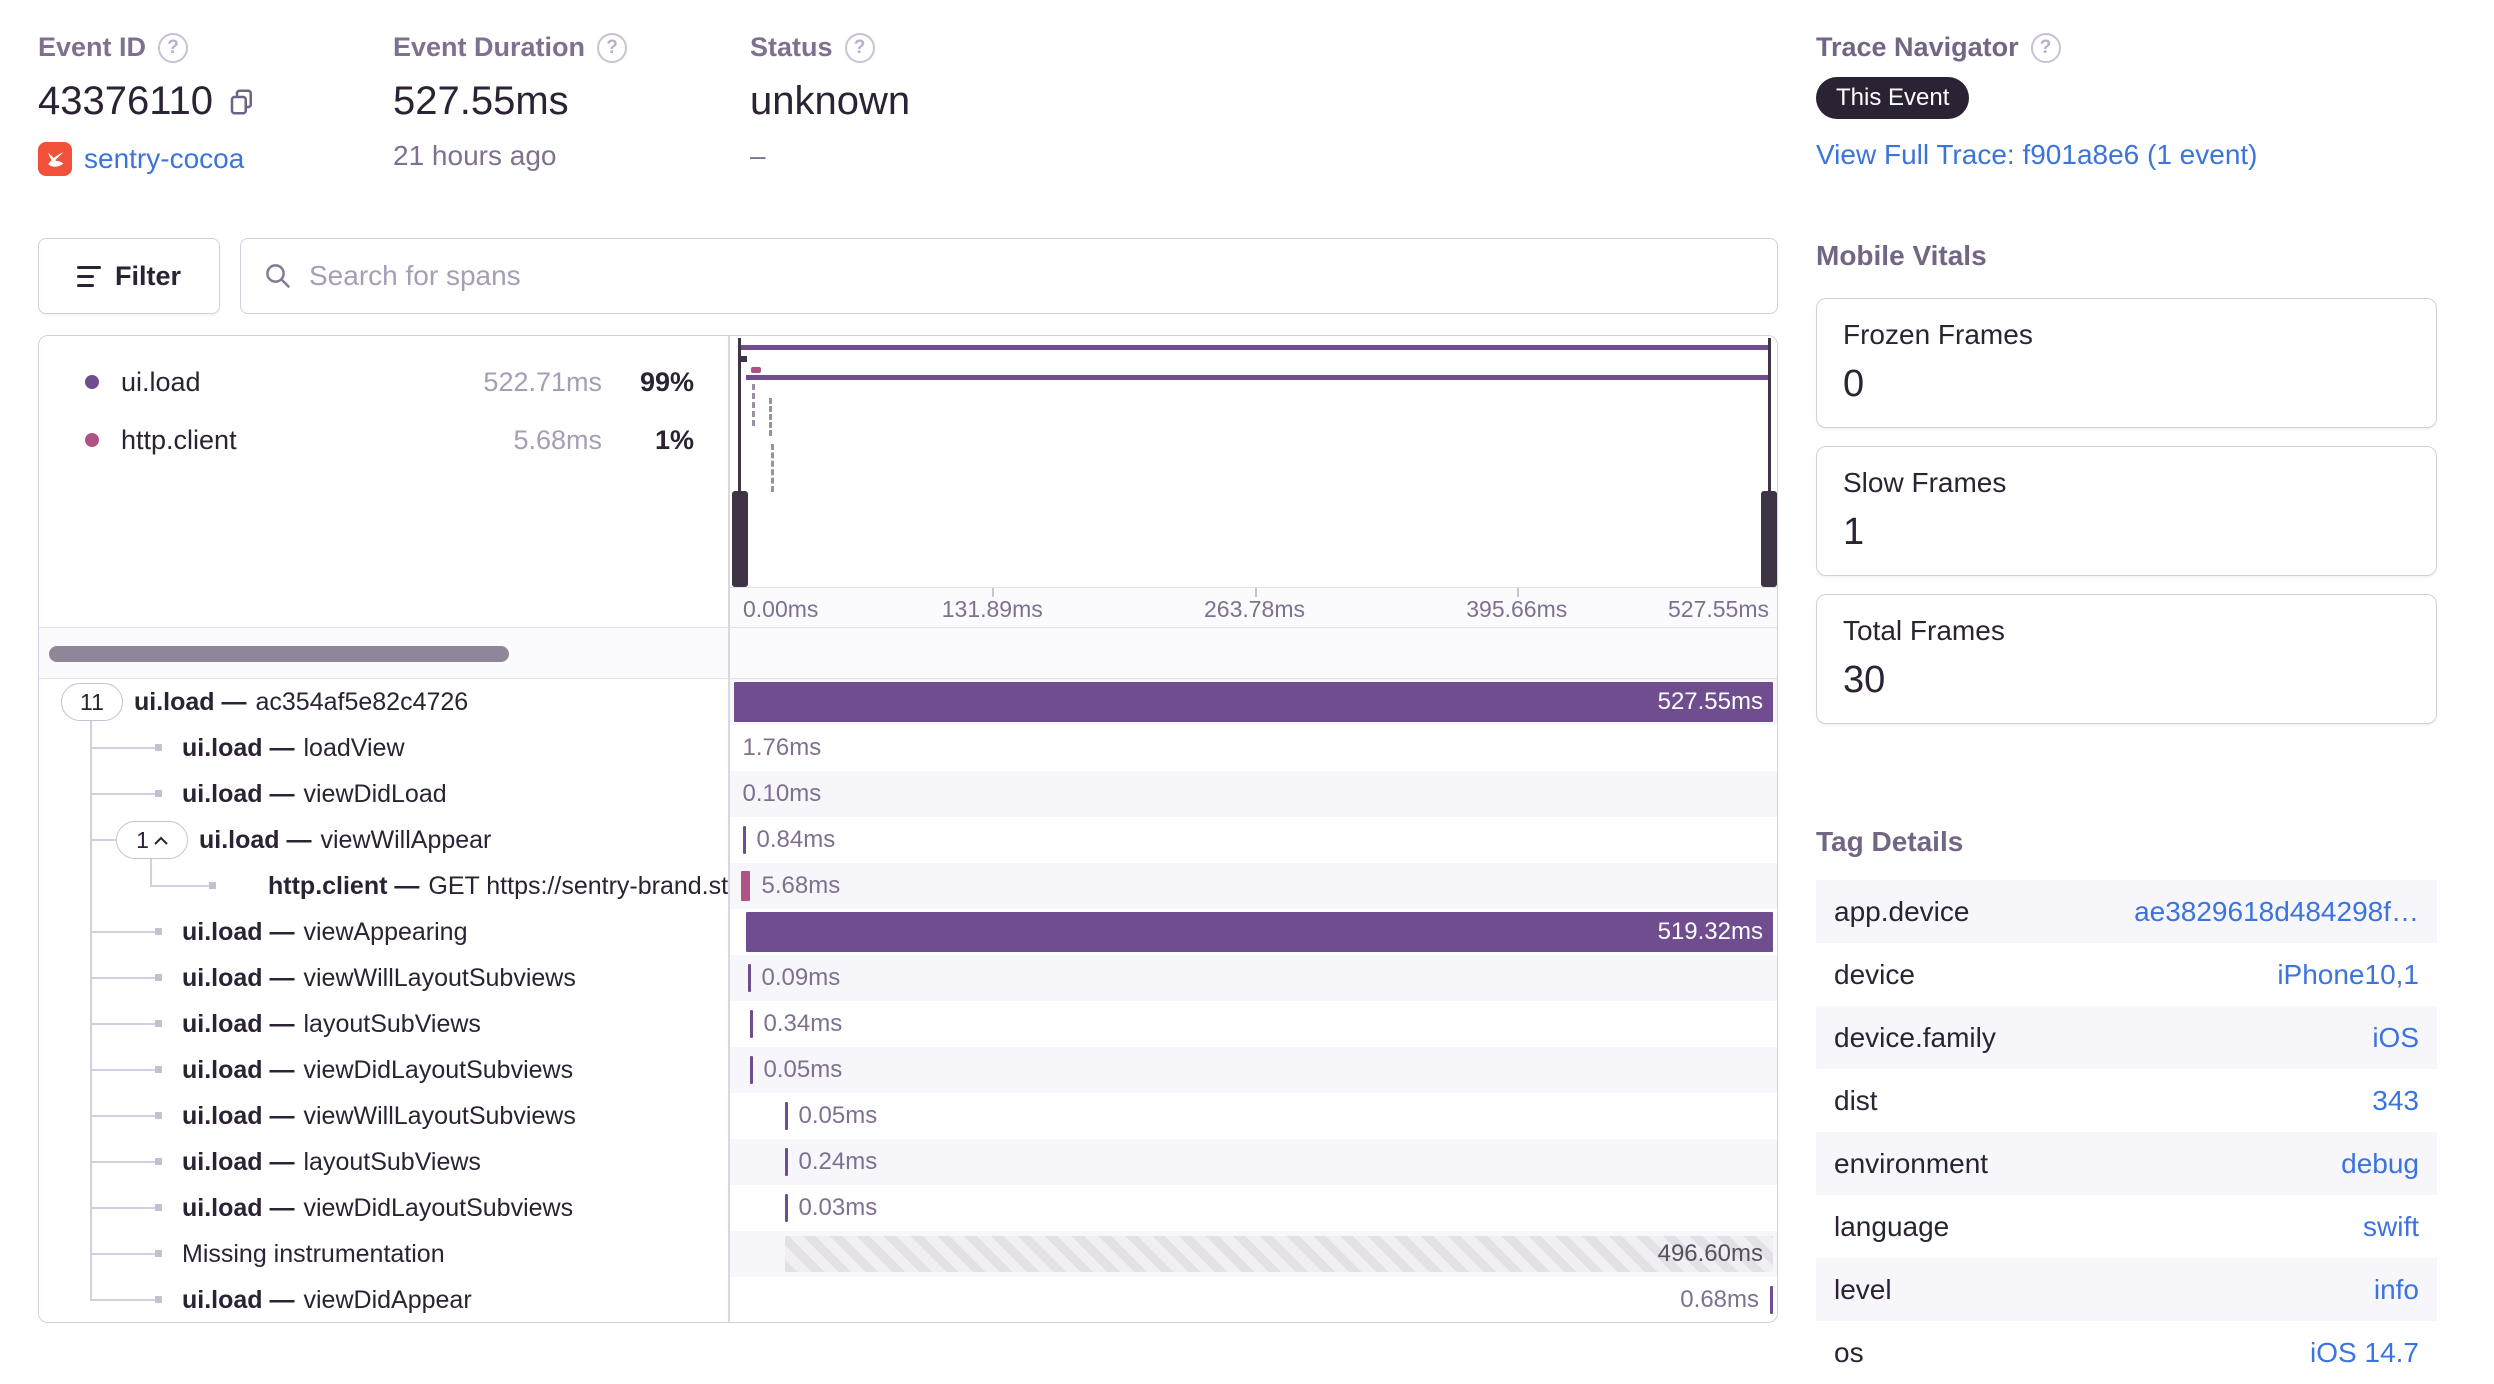 The width and height of the screenshot is (2494, 1384). Describe the element at coordinates (313, 1254) in the screenshot. I see `span-name: Missing instrumentation` at that location.